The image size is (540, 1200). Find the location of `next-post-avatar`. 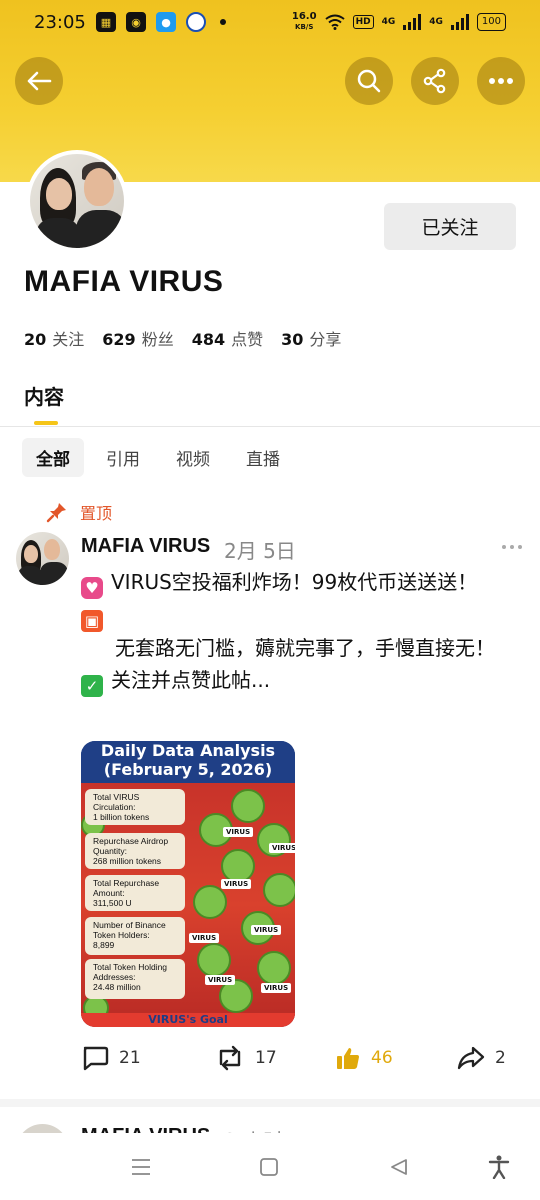

next-post-avatar is located at coordinates (42, 1128).